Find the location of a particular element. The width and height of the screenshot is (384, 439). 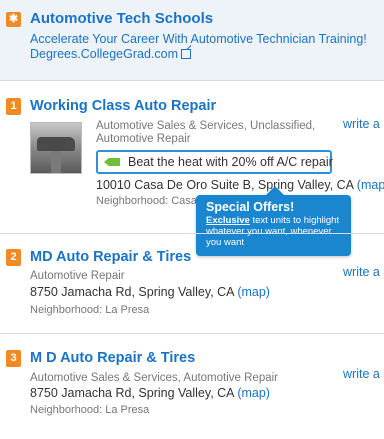

categories-text-2: Automotive Repair is located at coordinates (143, 139).